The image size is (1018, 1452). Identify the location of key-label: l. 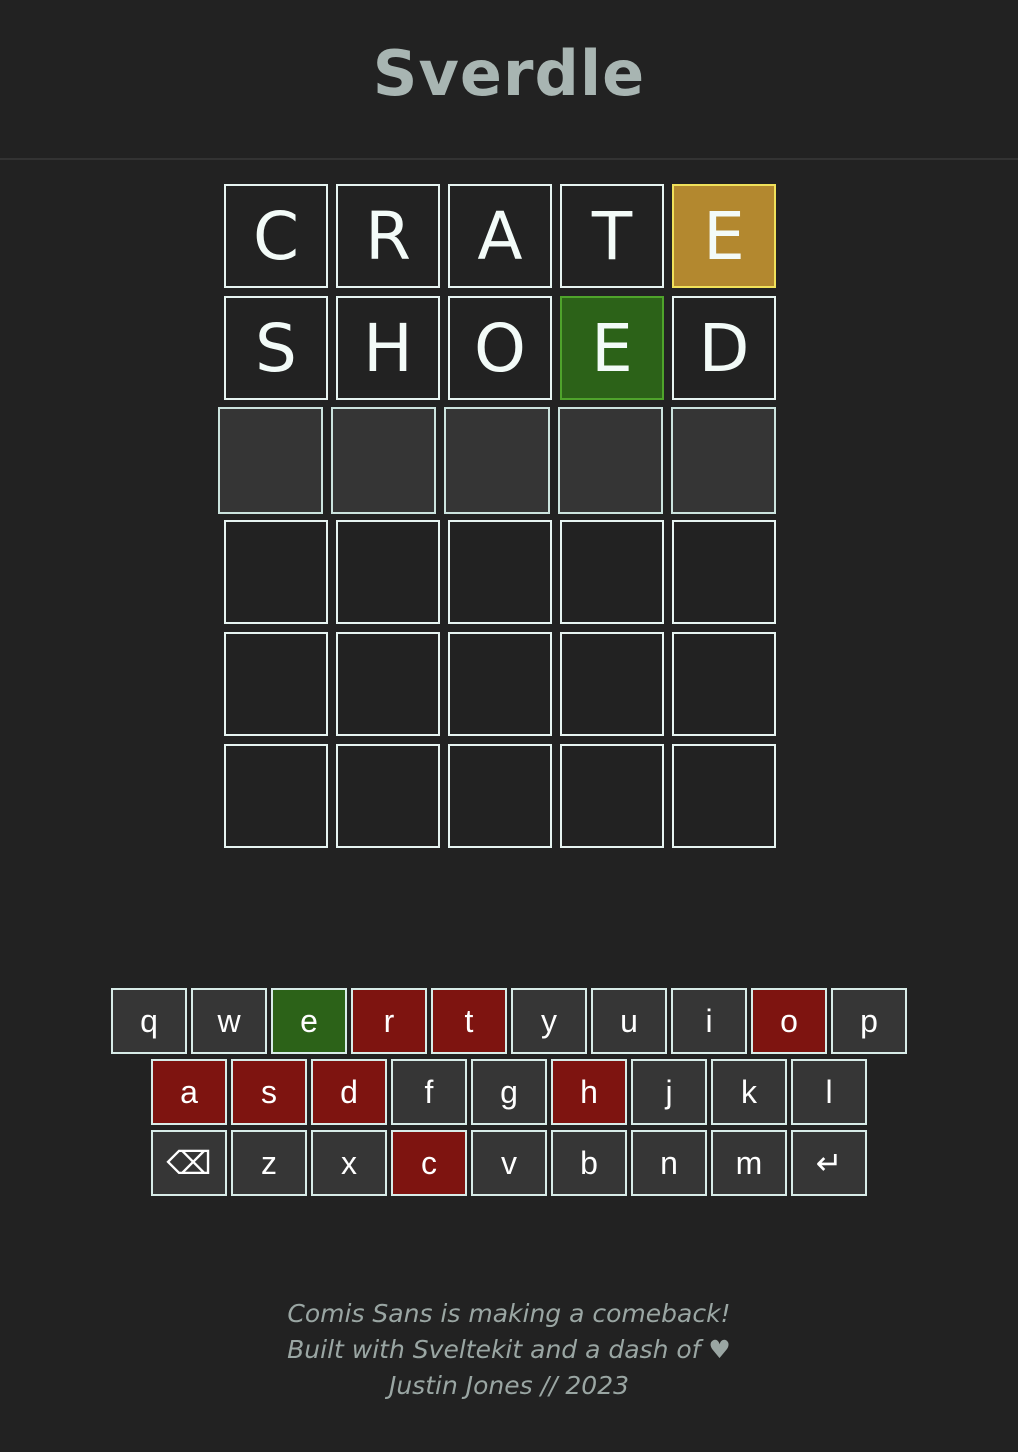
(829, 1091).